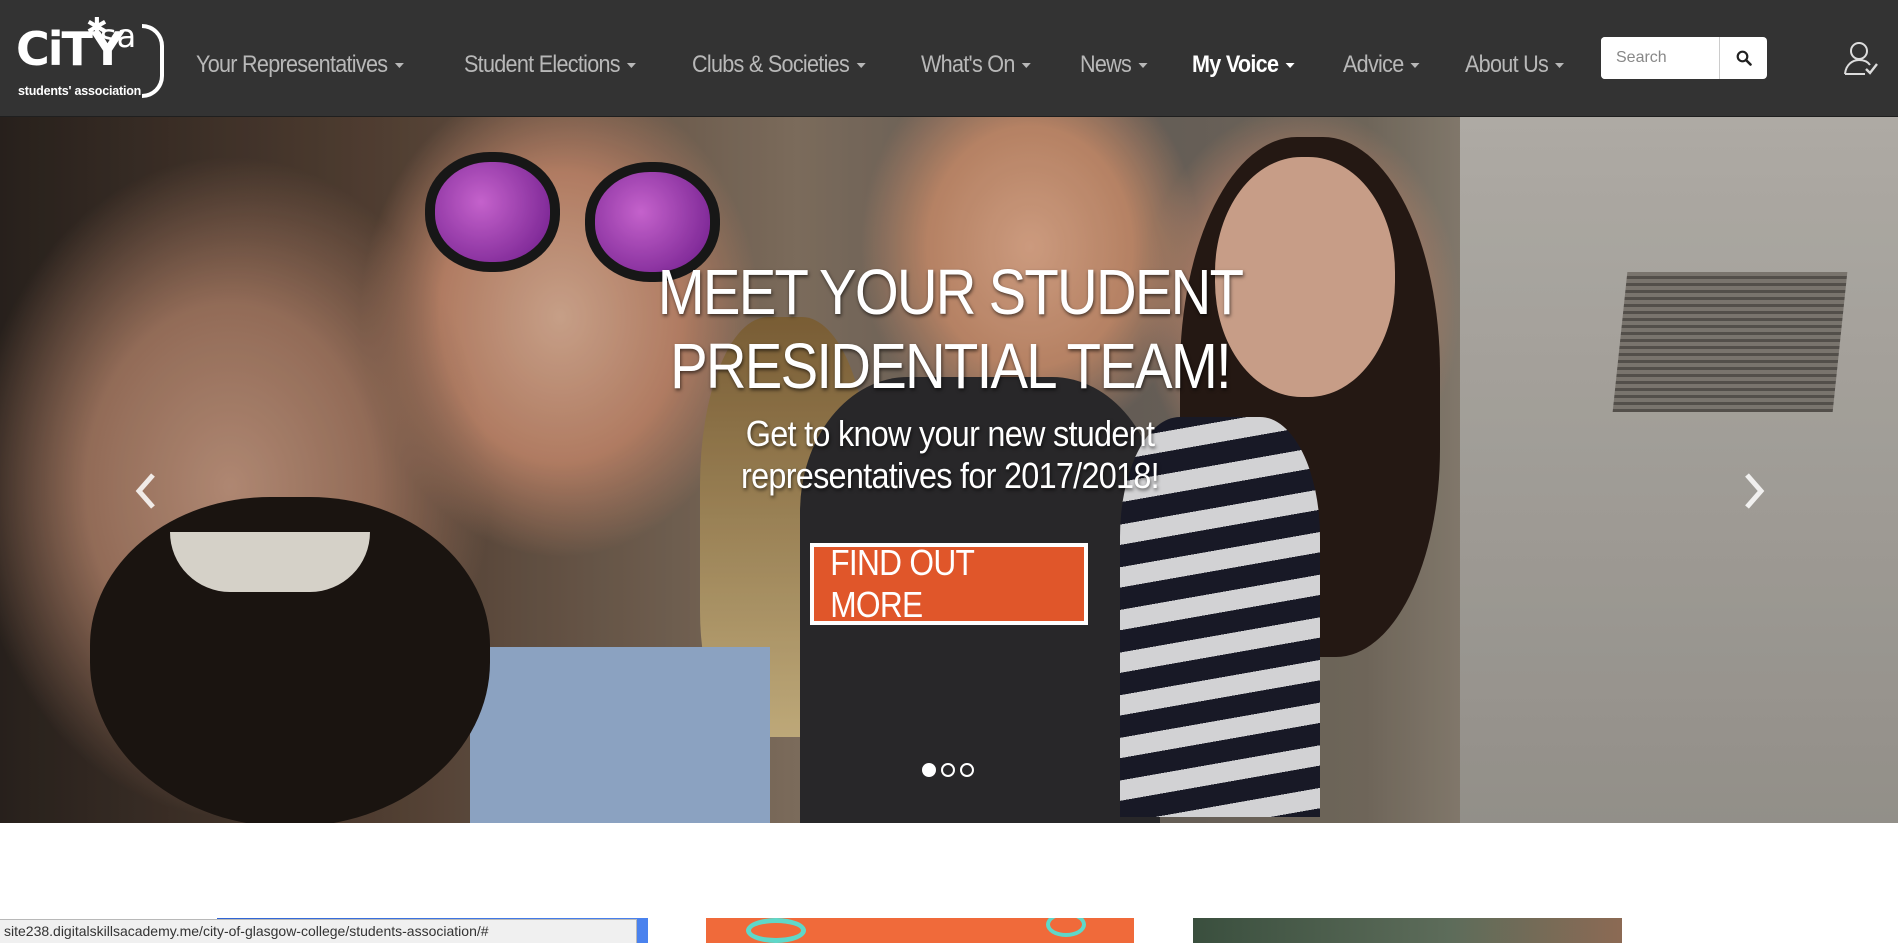 This screenshot has width=1898, height=943. I want to click on nav-item-my-voice: My Voice, so click(1243, 65).